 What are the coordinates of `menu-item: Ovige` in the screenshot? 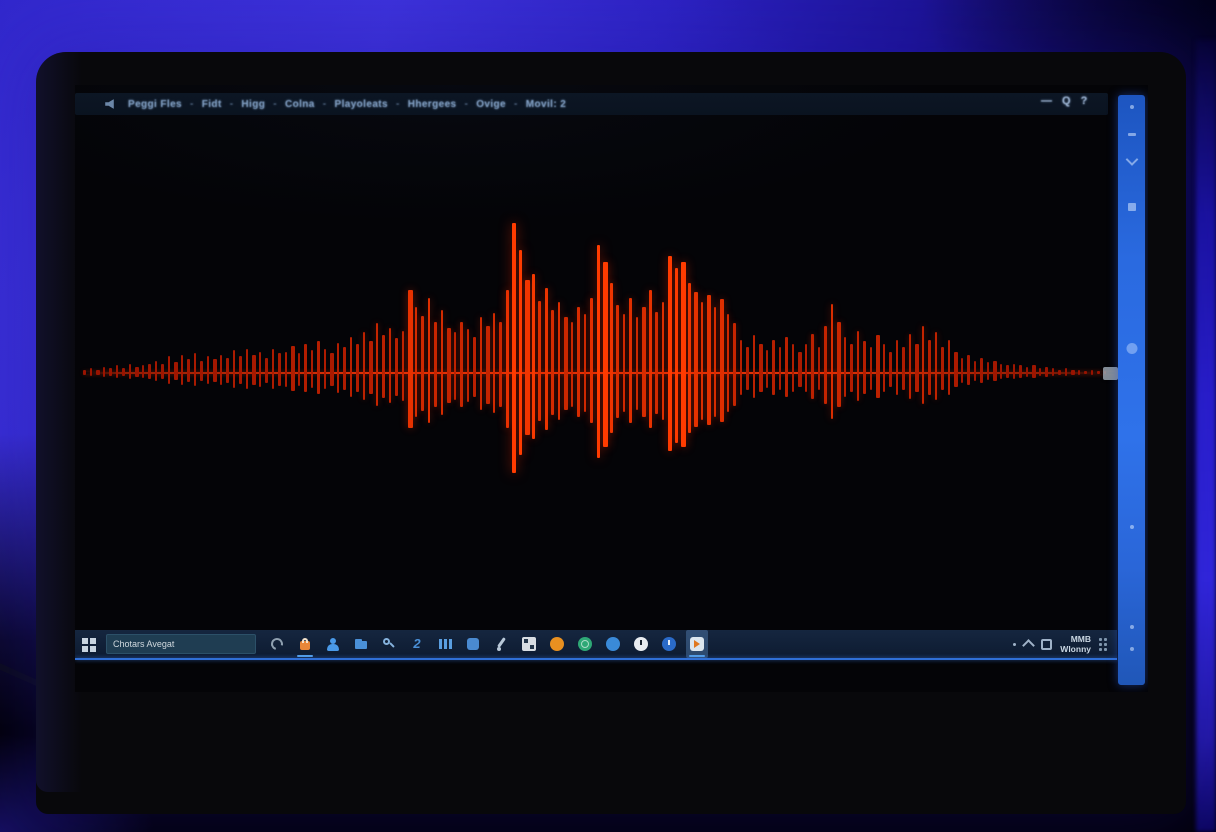 It's located at (491, 104).